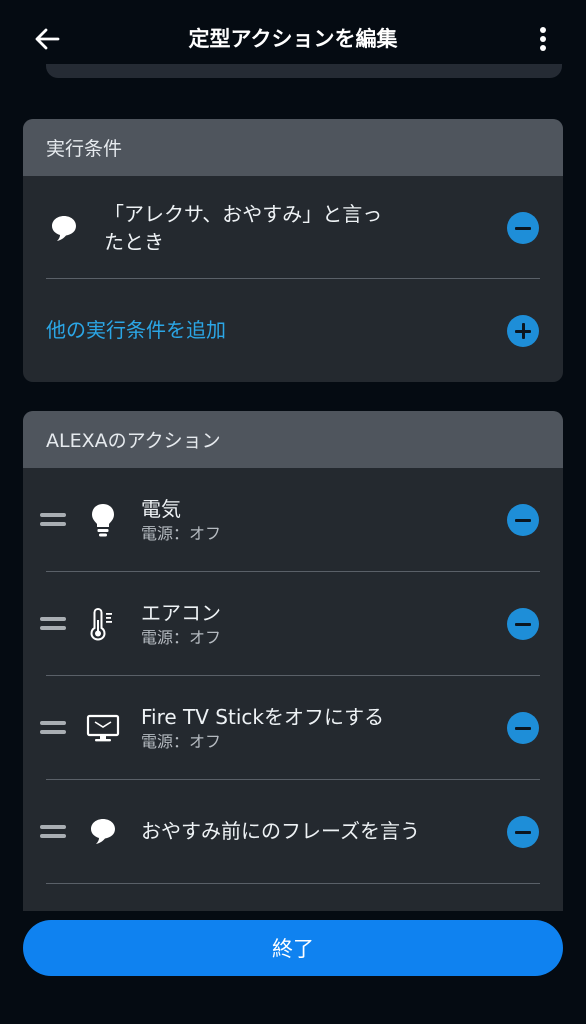 Image resolution: width=586 pixels, height=1024 pixels. I want to click on remove-trigger-button, so click(523, 228).